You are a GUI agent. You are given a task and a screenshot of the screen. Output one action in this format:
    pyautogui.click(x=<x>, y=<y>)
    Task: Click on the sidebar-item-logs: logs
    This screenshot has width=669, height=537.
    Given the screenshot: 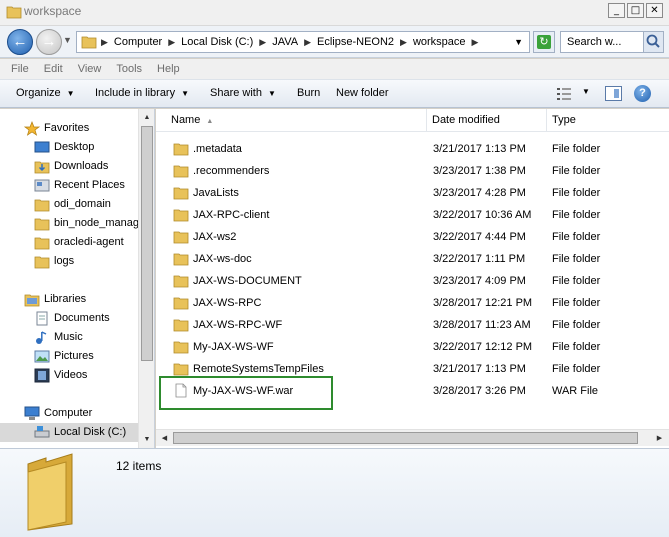 What is the action you would take?
    pyautogui.click(x=69, y=261)
    